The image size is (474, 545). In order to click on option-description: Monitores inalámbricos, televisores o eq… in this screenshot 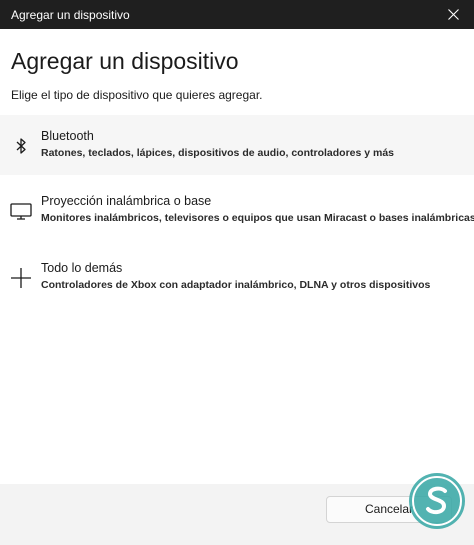, I will do `click(257, 218)`.